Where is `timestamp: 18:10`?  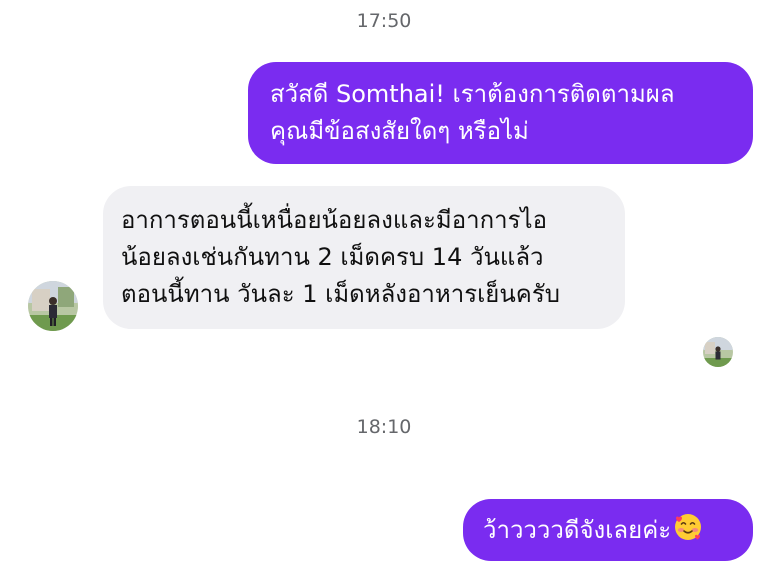
timestamp: 18:10 is located at coordinates (384, 427).